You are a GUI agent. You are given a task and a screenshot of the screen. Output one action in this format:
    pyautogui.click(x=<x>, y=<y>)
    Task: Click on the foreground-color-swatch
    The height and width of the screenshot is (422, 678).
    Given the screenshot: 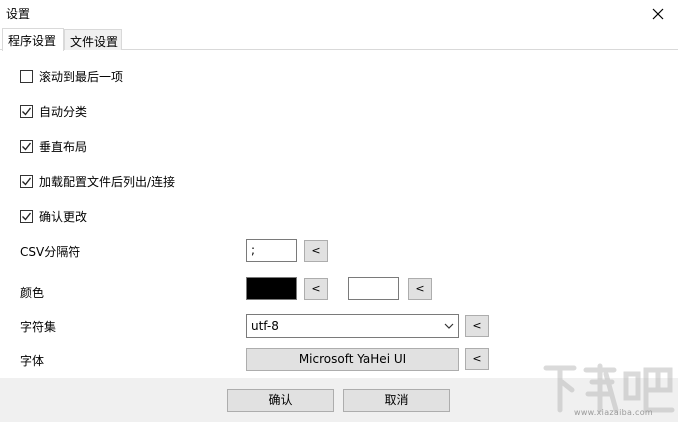 What is the action you would take?
    pyautogui.click(x=271, y=288)
    